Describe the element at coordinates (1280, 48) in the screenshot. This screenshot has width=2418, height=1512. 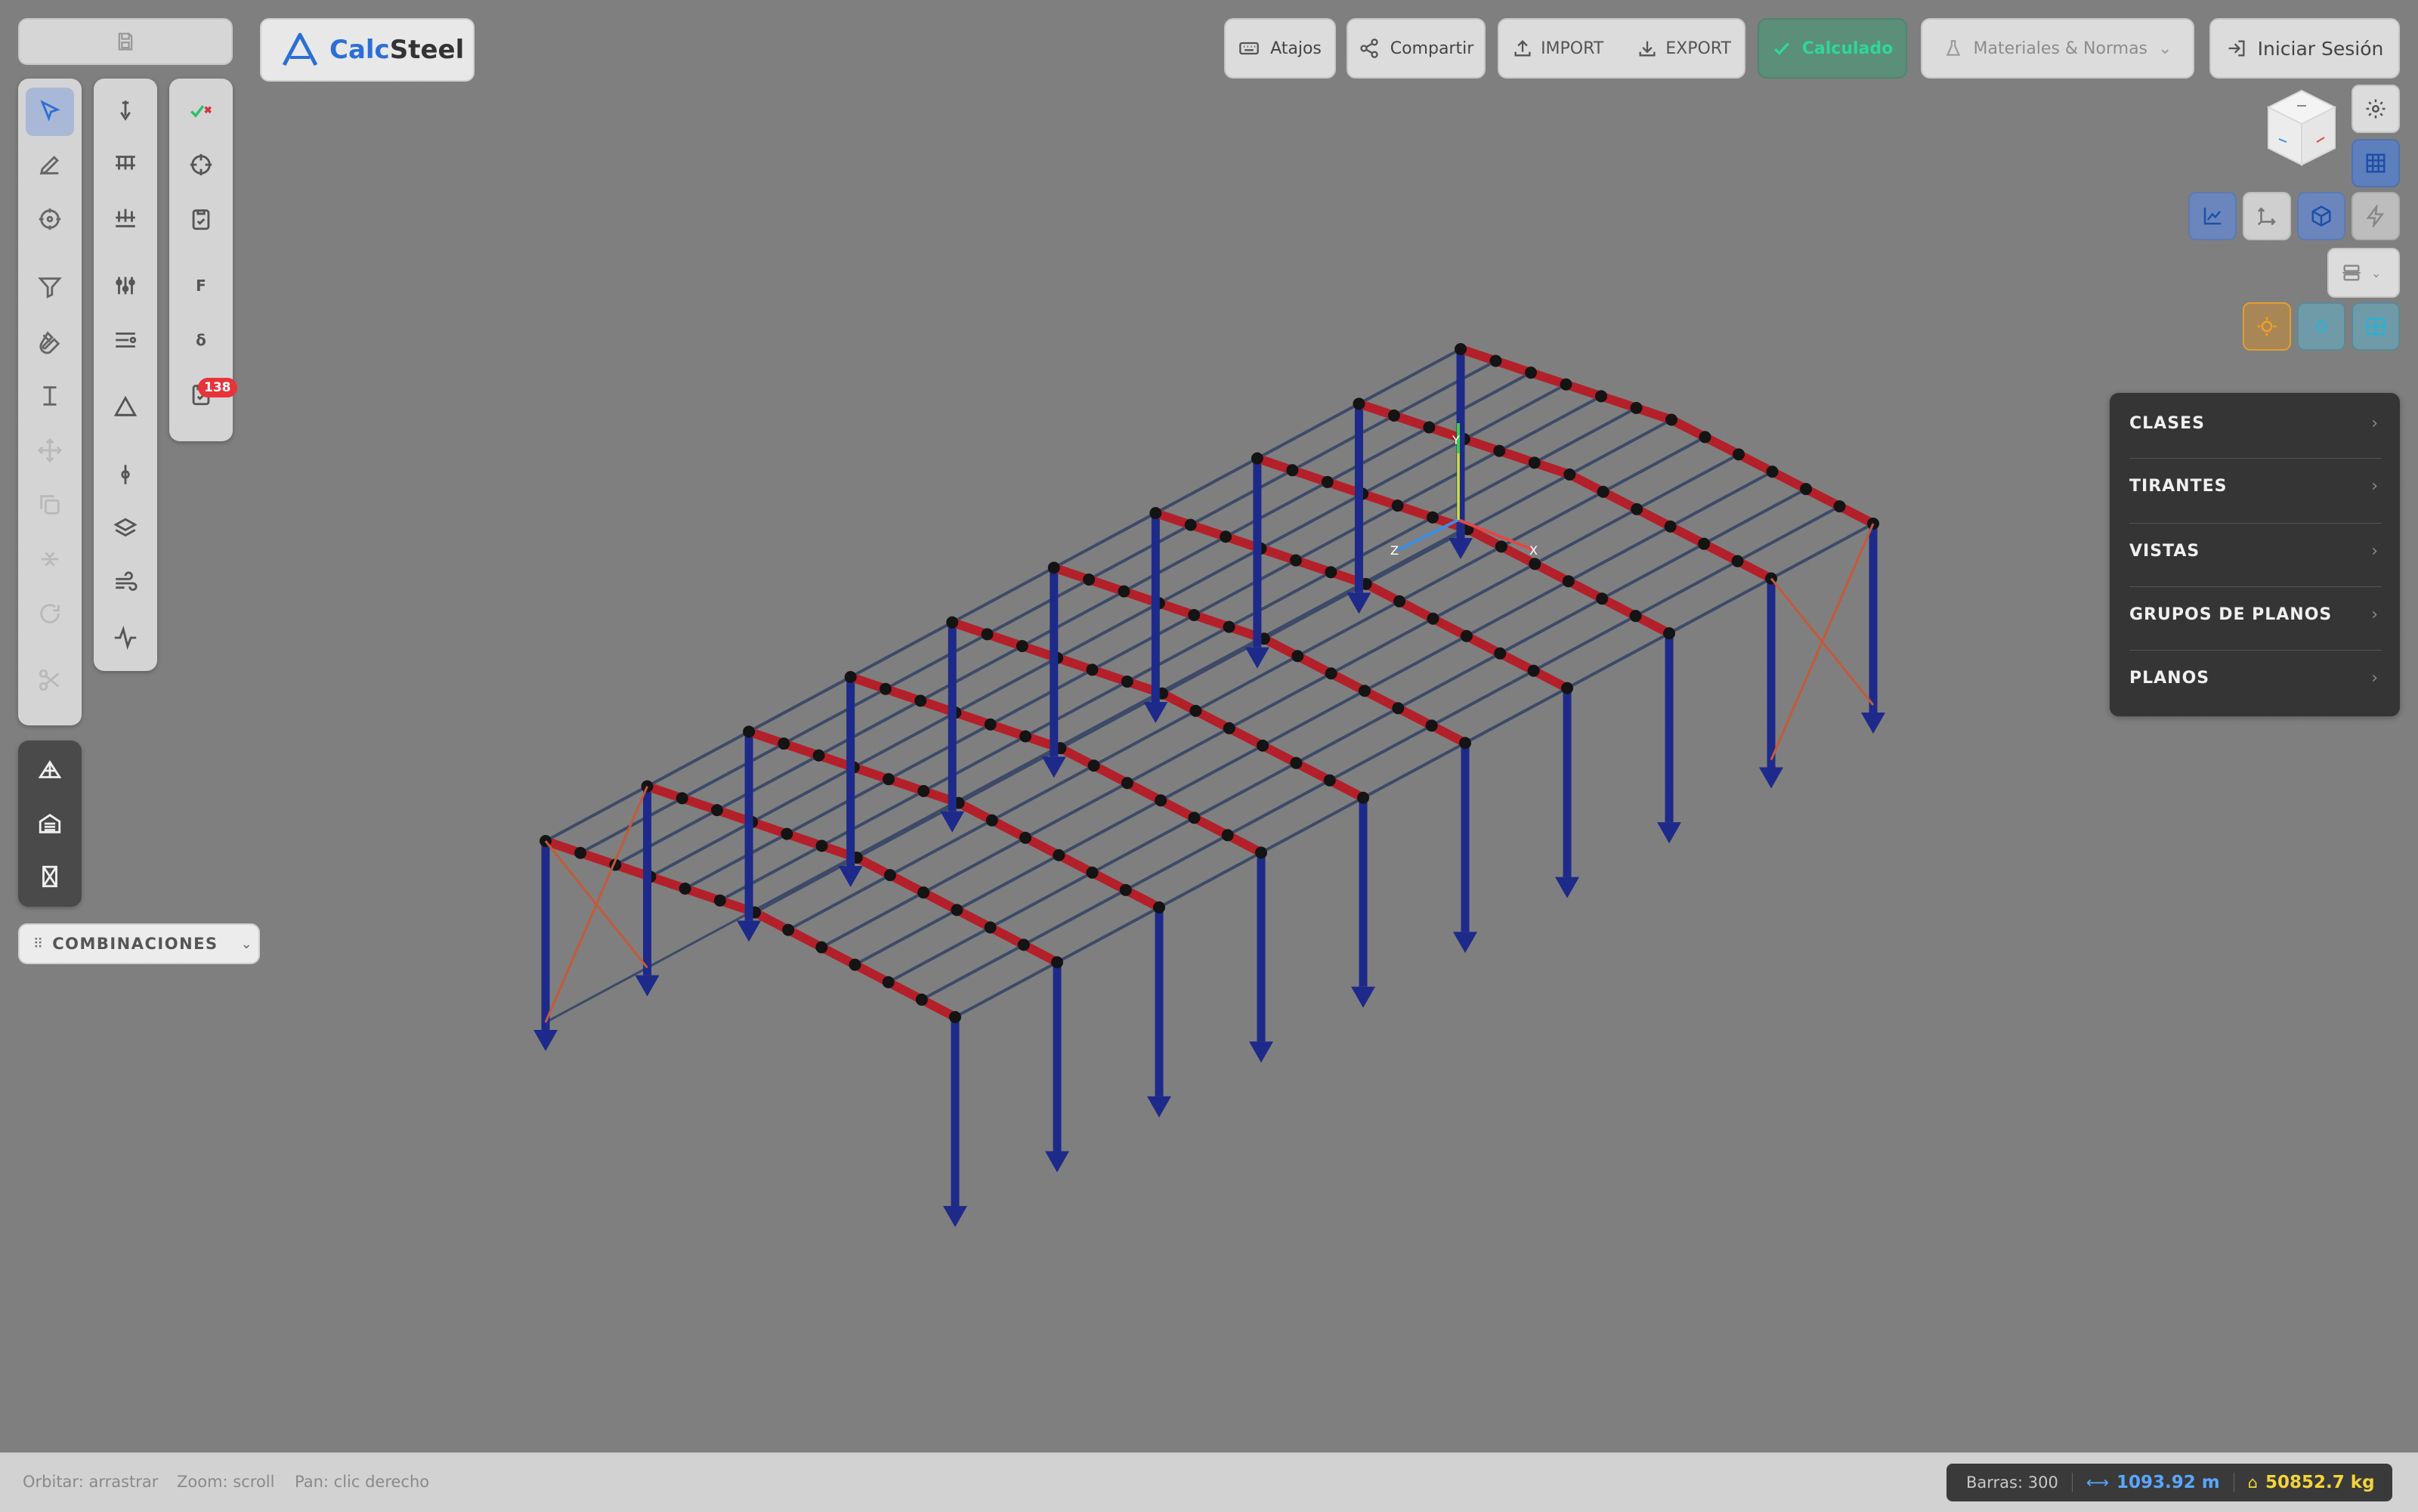
I see `atajos-button: Atajos` at that location.